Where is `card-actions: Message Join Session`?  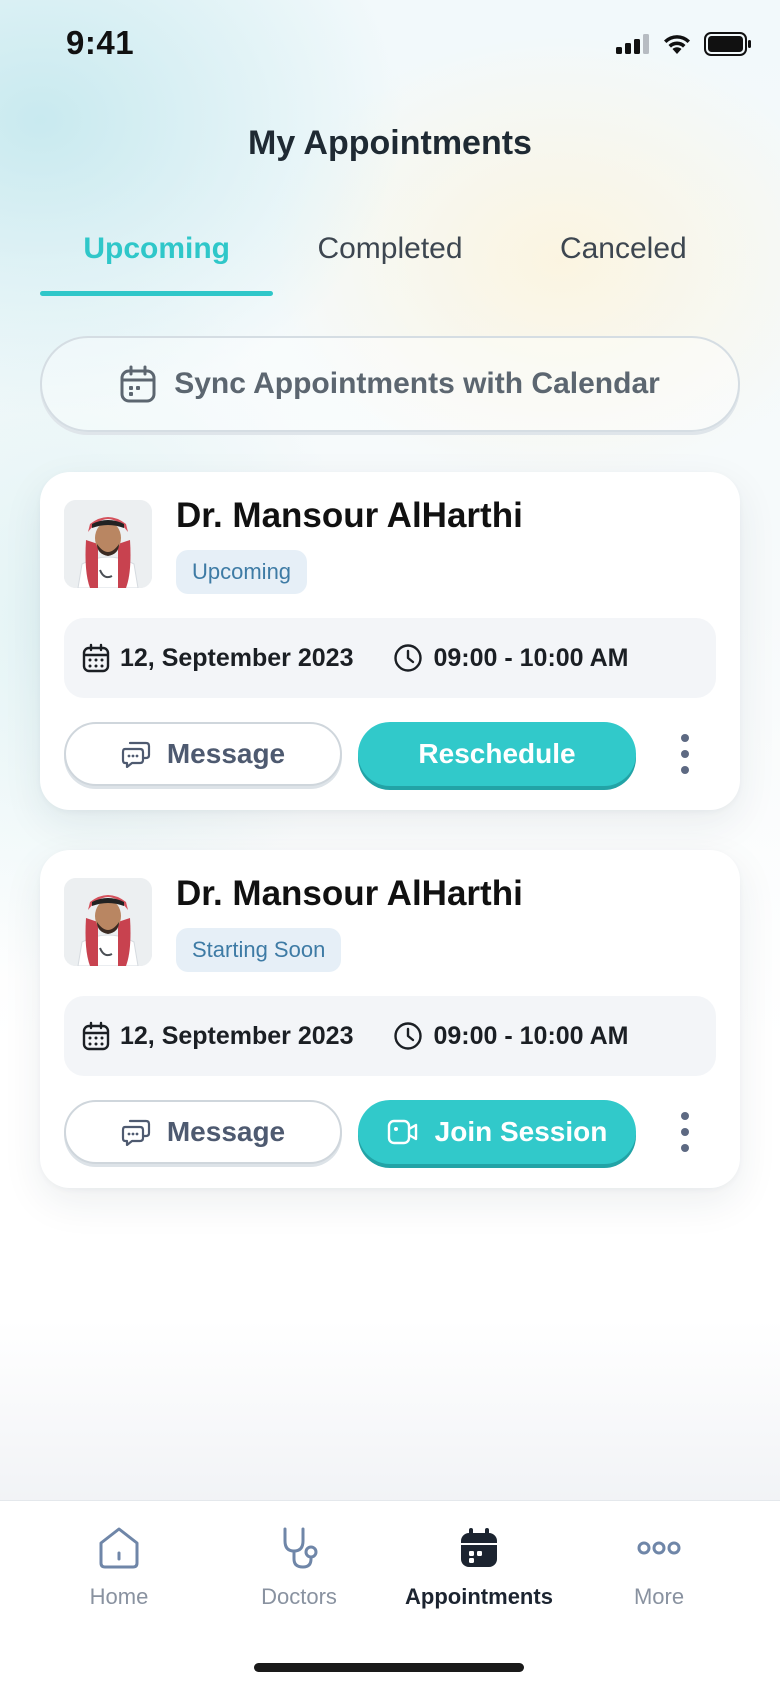 card-actions: Message Join Session is located at coordinates (390, 1132).